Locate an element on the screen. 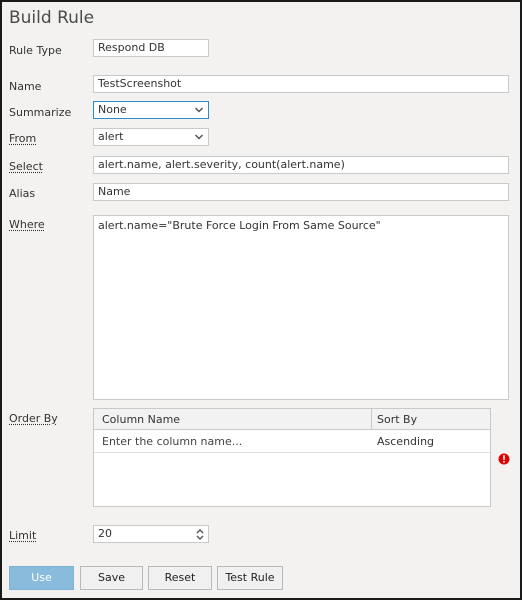  name-label: Name is located at coordinates (25, 86).